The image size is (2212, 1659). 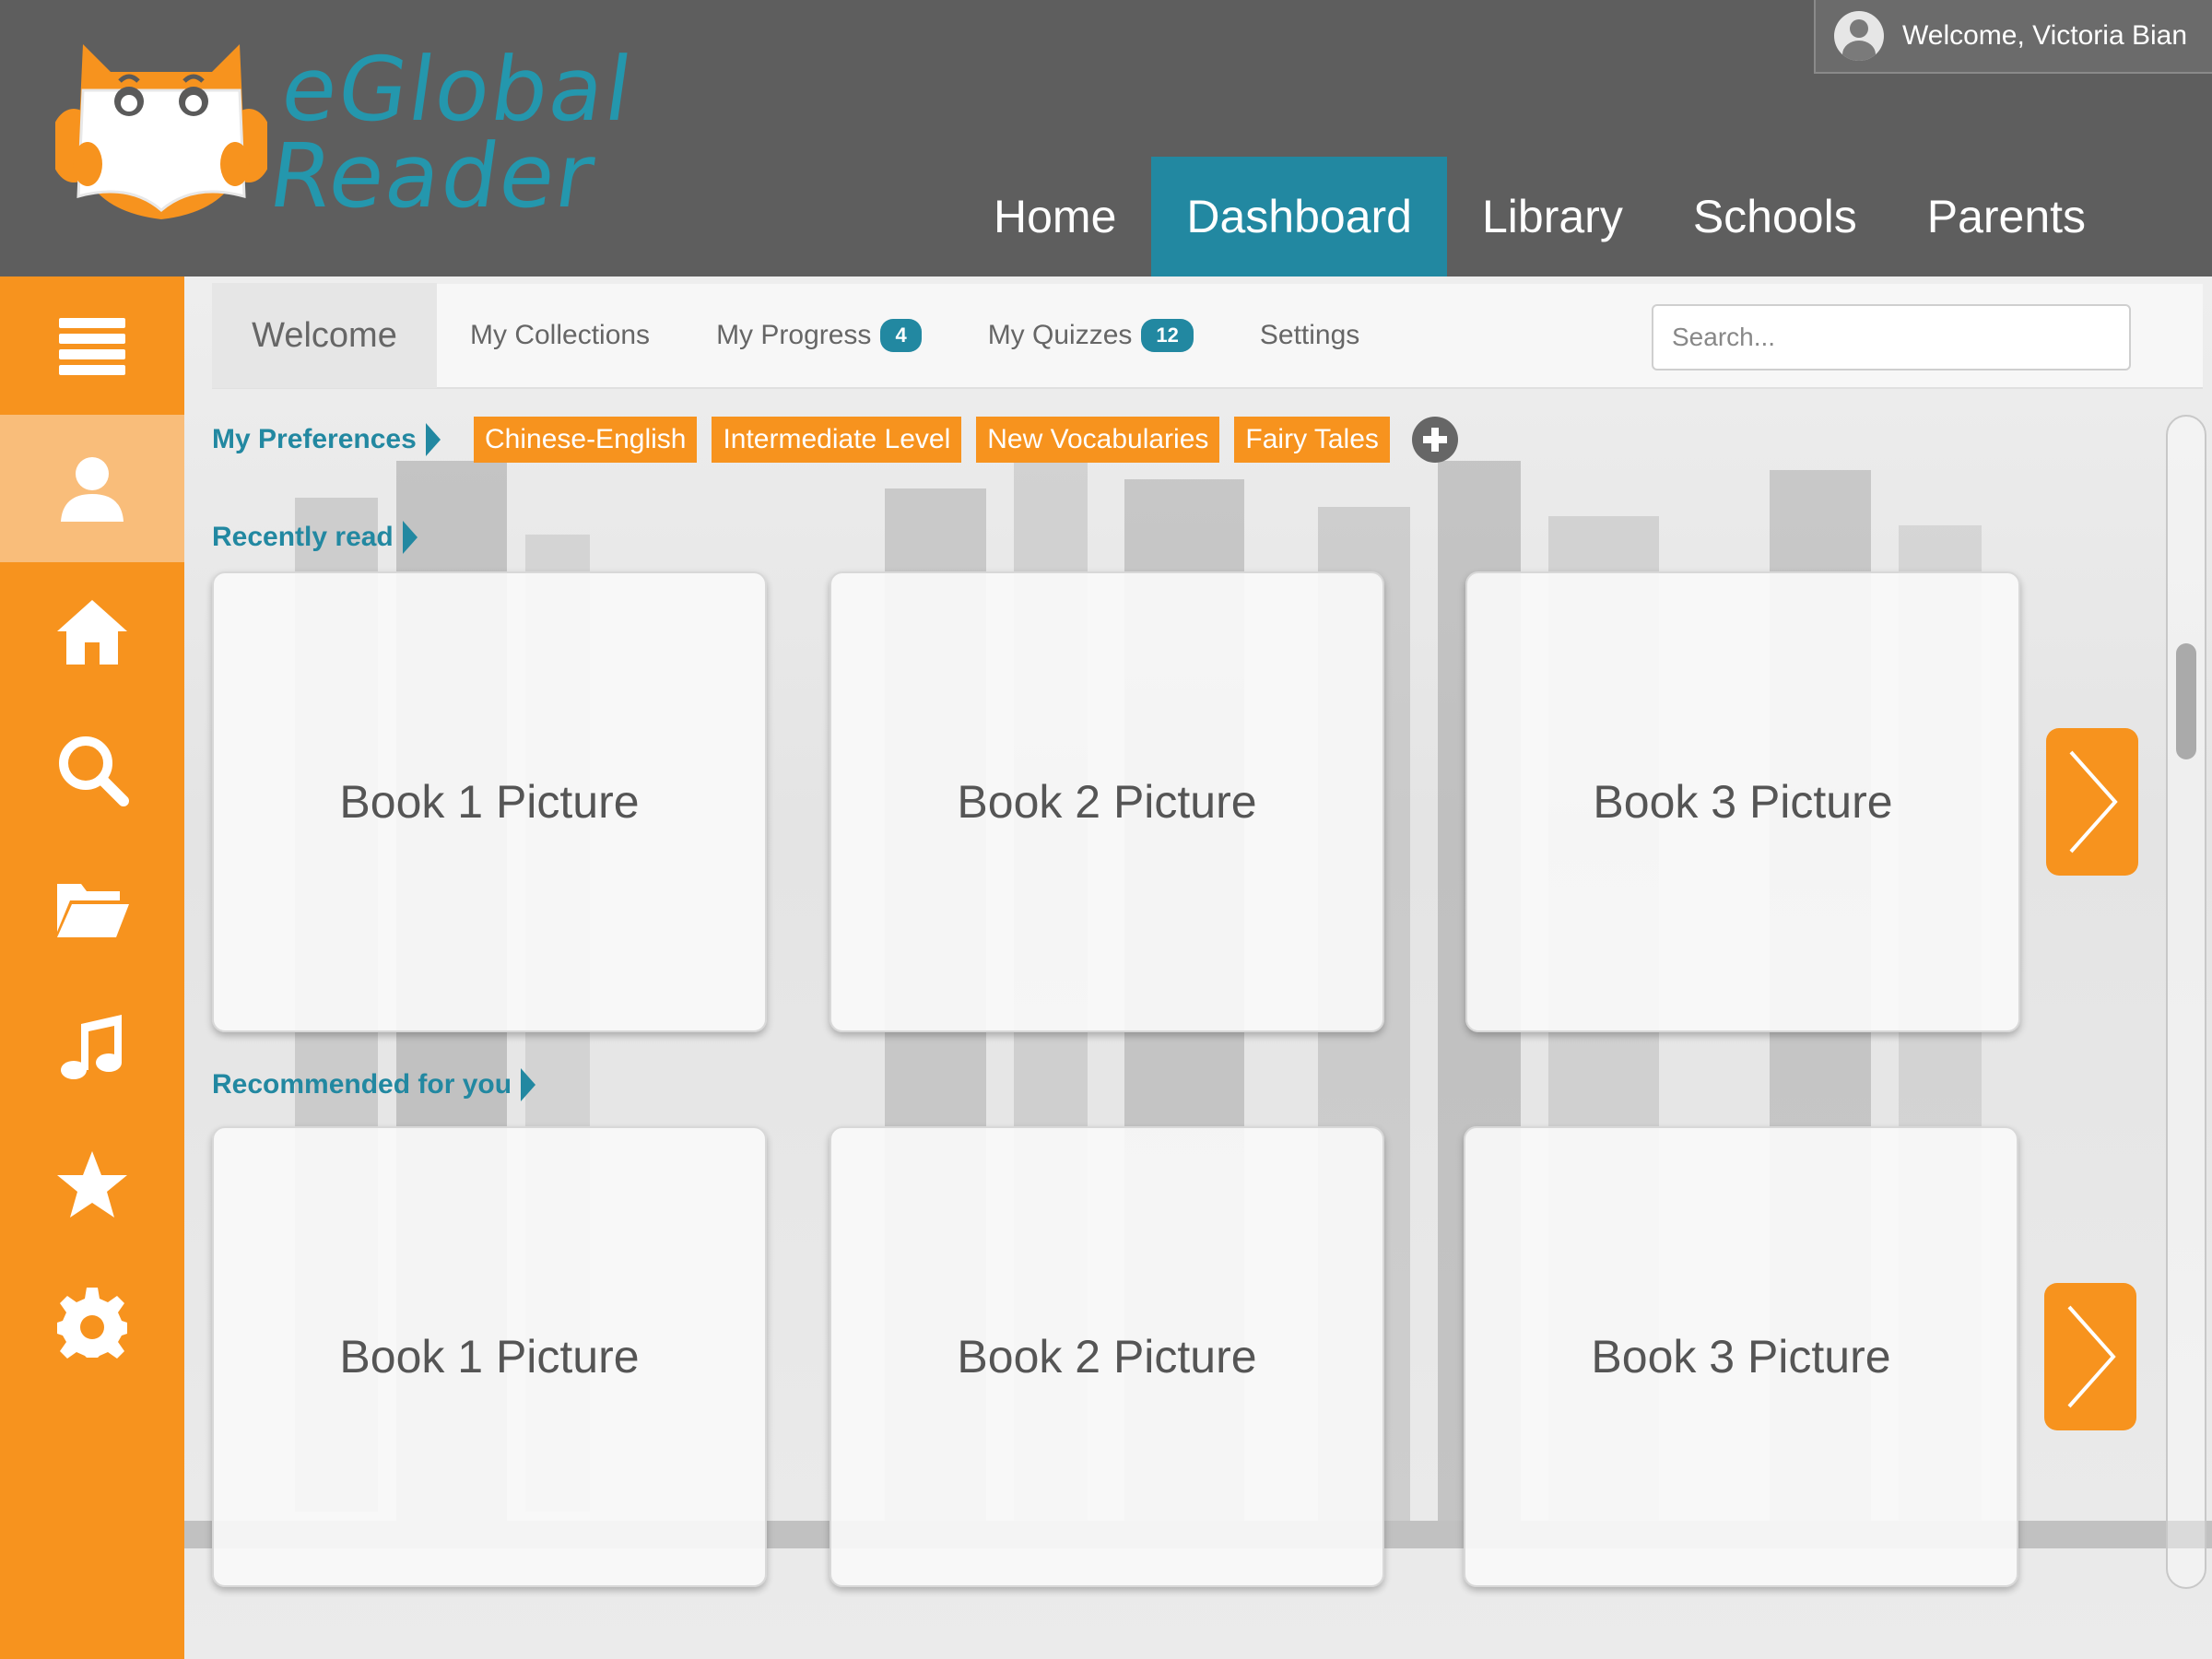 I want to click on recommended-link: Recommended for you, so click(x=374, y=1085).